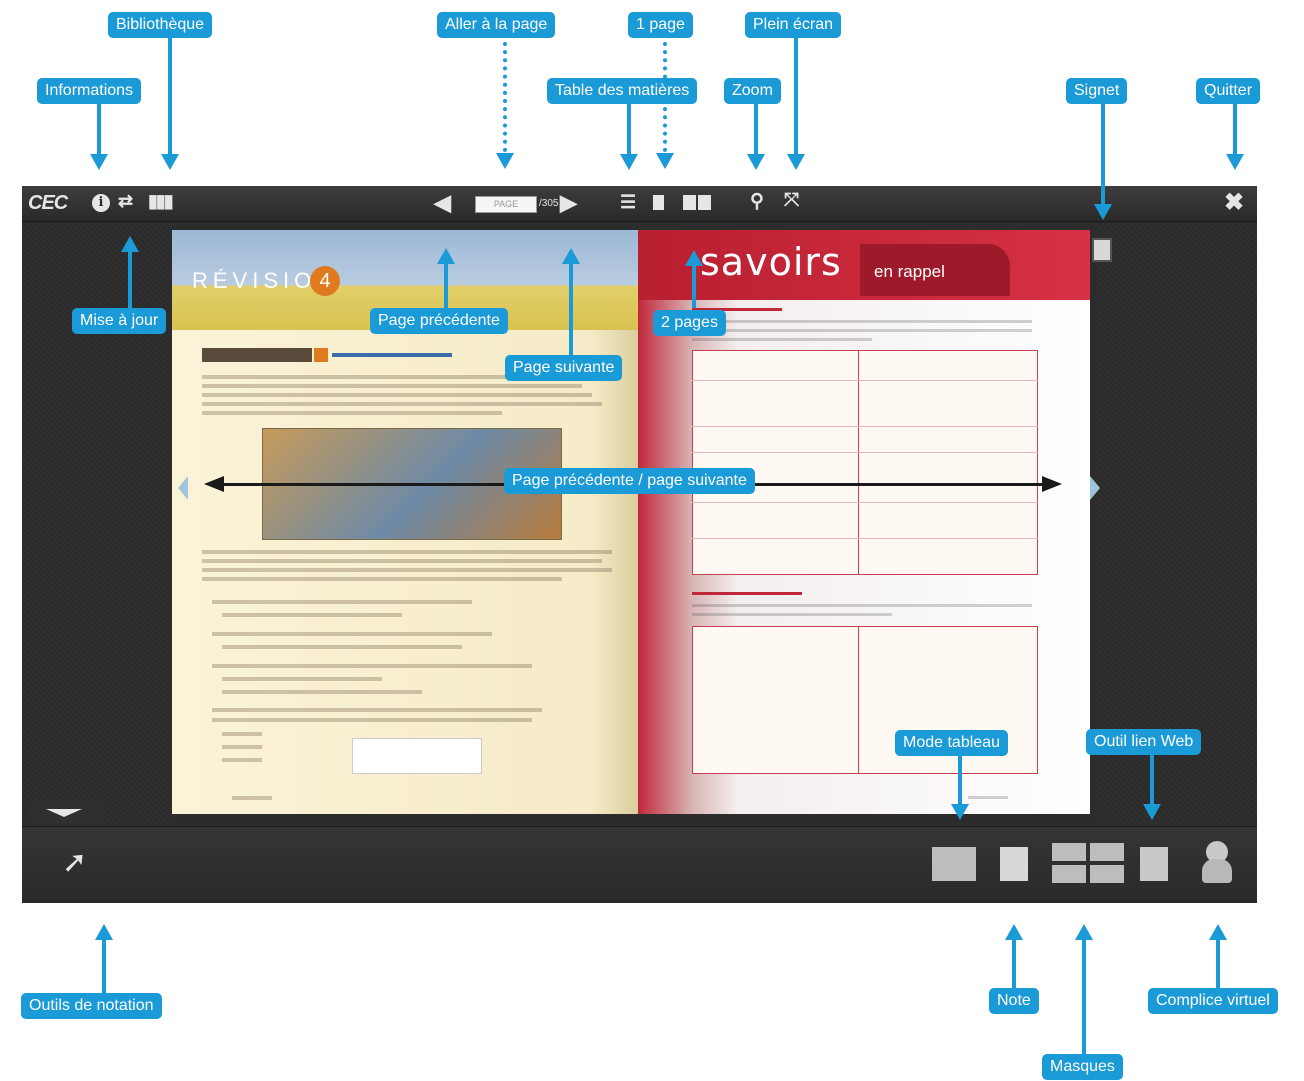 This screenshot has height=1081, width=1304. Describe the element at coordinates (417, 756) in the screenshot. I see `side-note` at that location.